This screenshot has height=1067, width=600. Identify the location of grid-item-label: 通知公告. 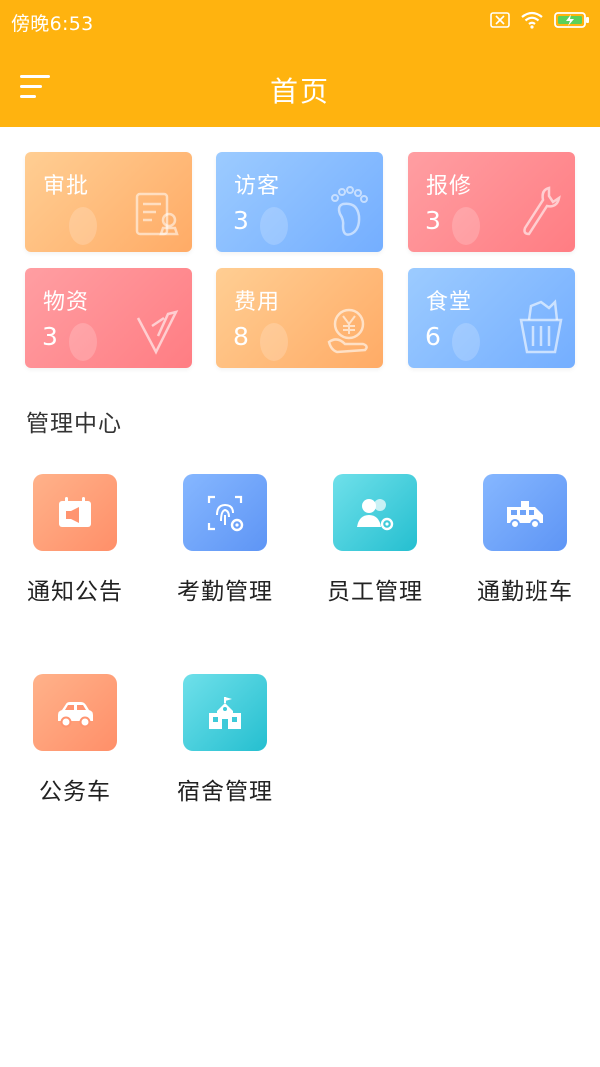
(75, 592).